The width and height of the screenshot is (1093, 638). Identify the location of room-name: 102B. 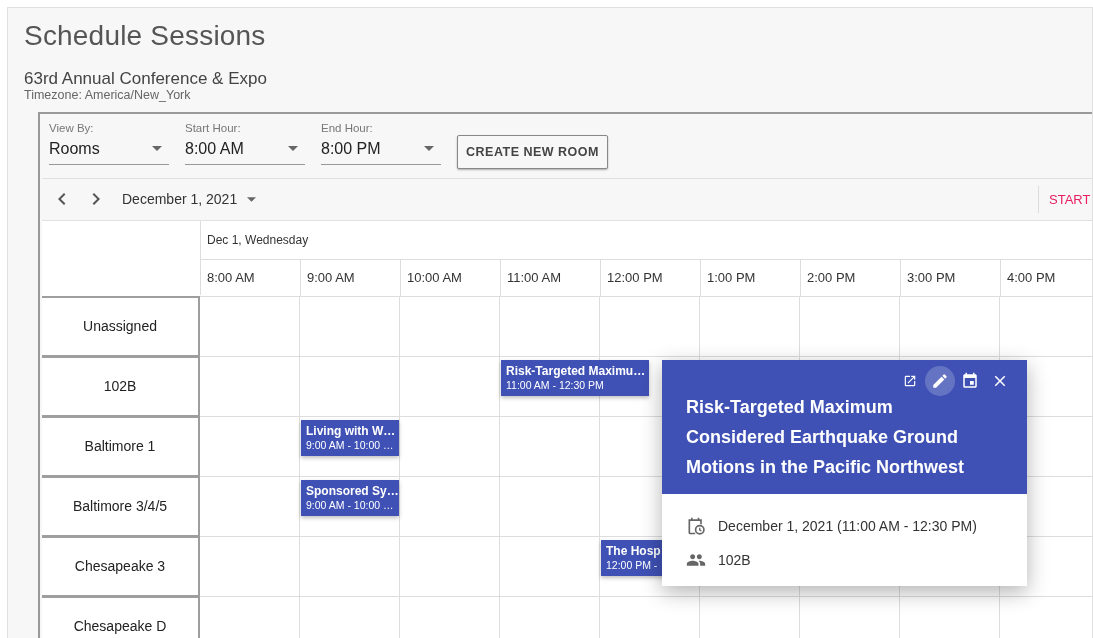
(121, 385).